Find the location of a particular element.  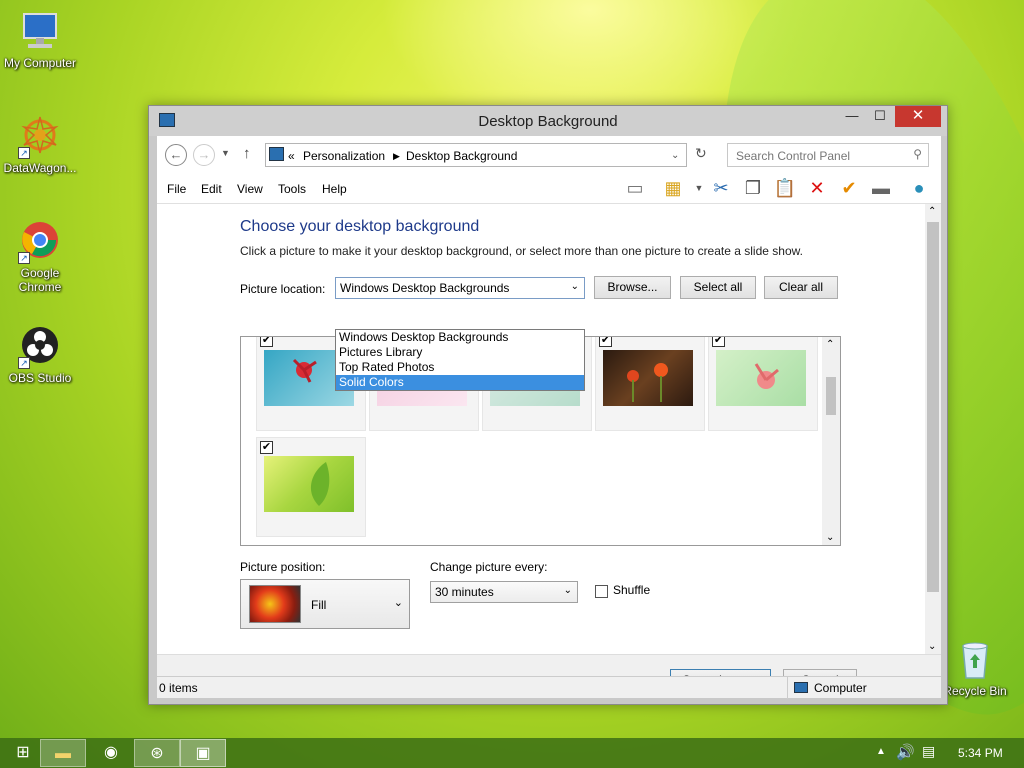

dropdown-option-highlighted: Solid Colors is located at coordinates (460, 382).